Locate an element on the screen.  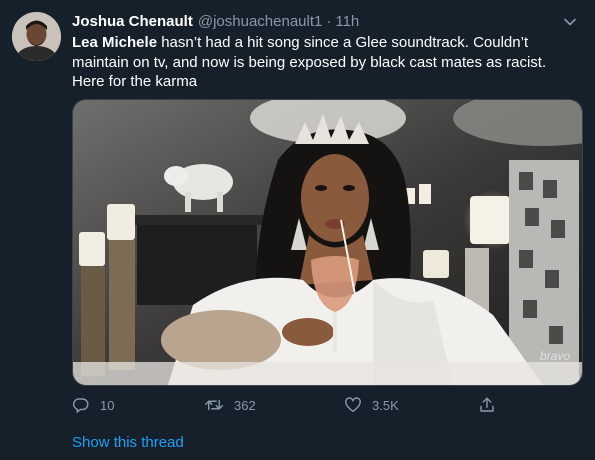
reply-button: 10 is located at coordinates (93, 405).